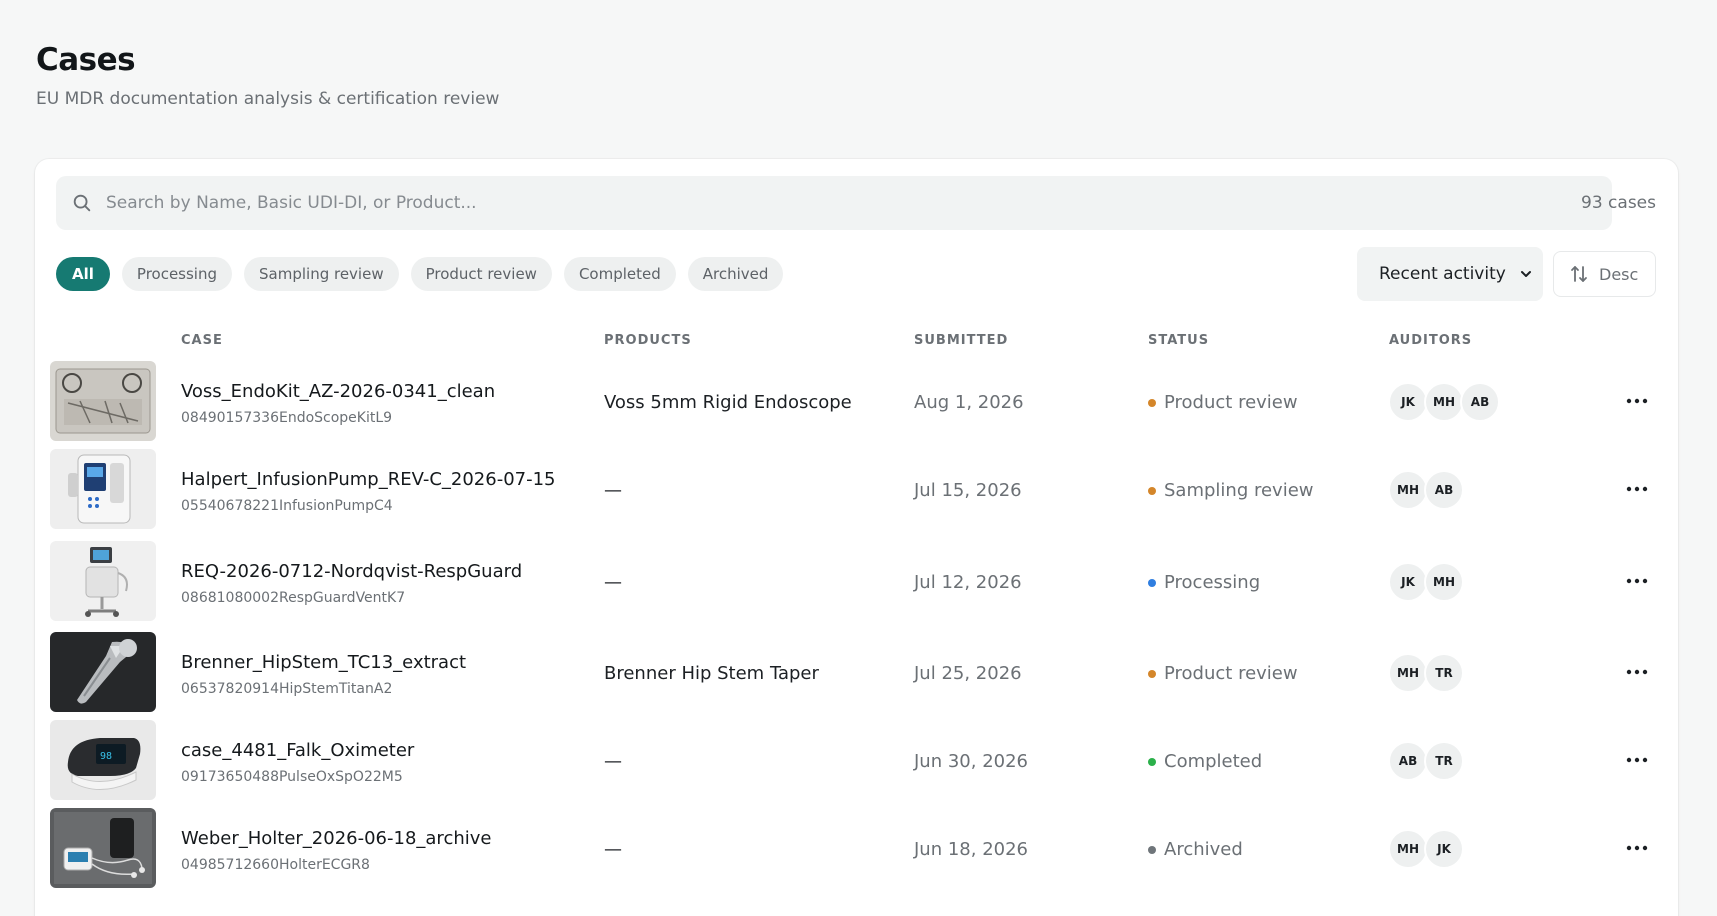 The image size is (1717, 916). Describe the element at coordinates (275, 865) in the screenshot. I see `case-udi: 04985712660HolterECGR8` at that location.